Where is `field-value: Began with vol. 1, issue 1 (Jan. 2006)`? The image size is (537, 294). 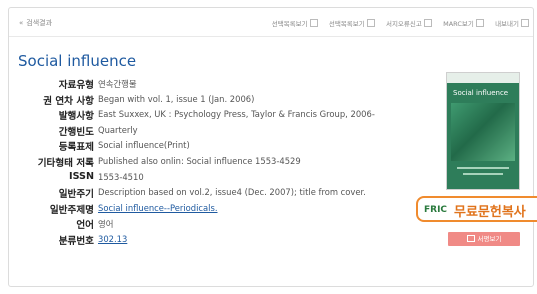 field-value: Began with vol. 1, issue 1 (Jan. 2006) is located at coordinates (176, 98).